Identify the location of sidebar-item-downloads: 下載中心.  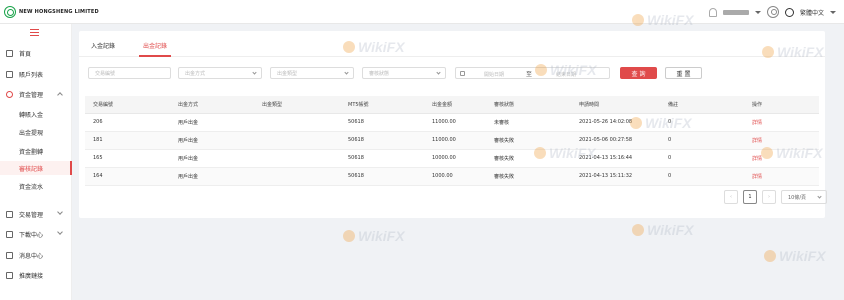
(36, 234).